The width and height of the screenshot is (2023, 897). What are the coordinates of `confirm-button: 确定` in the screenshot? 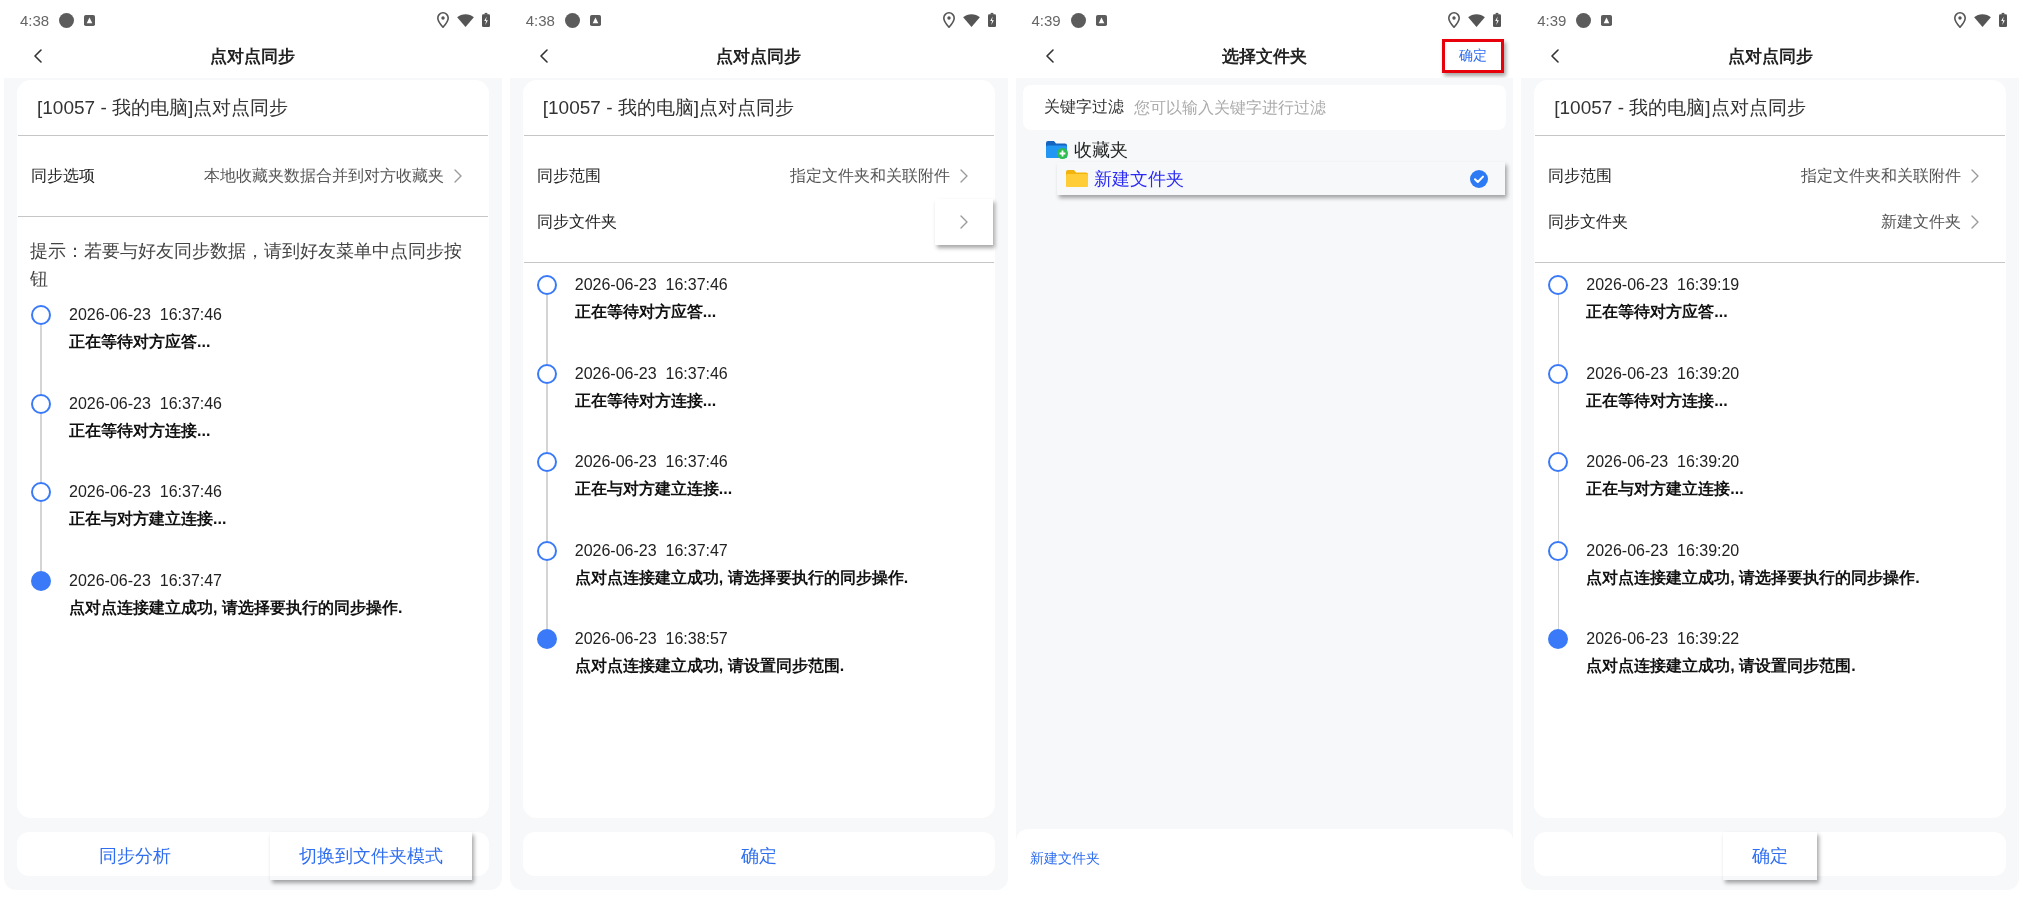 It's located at (1473, 56).